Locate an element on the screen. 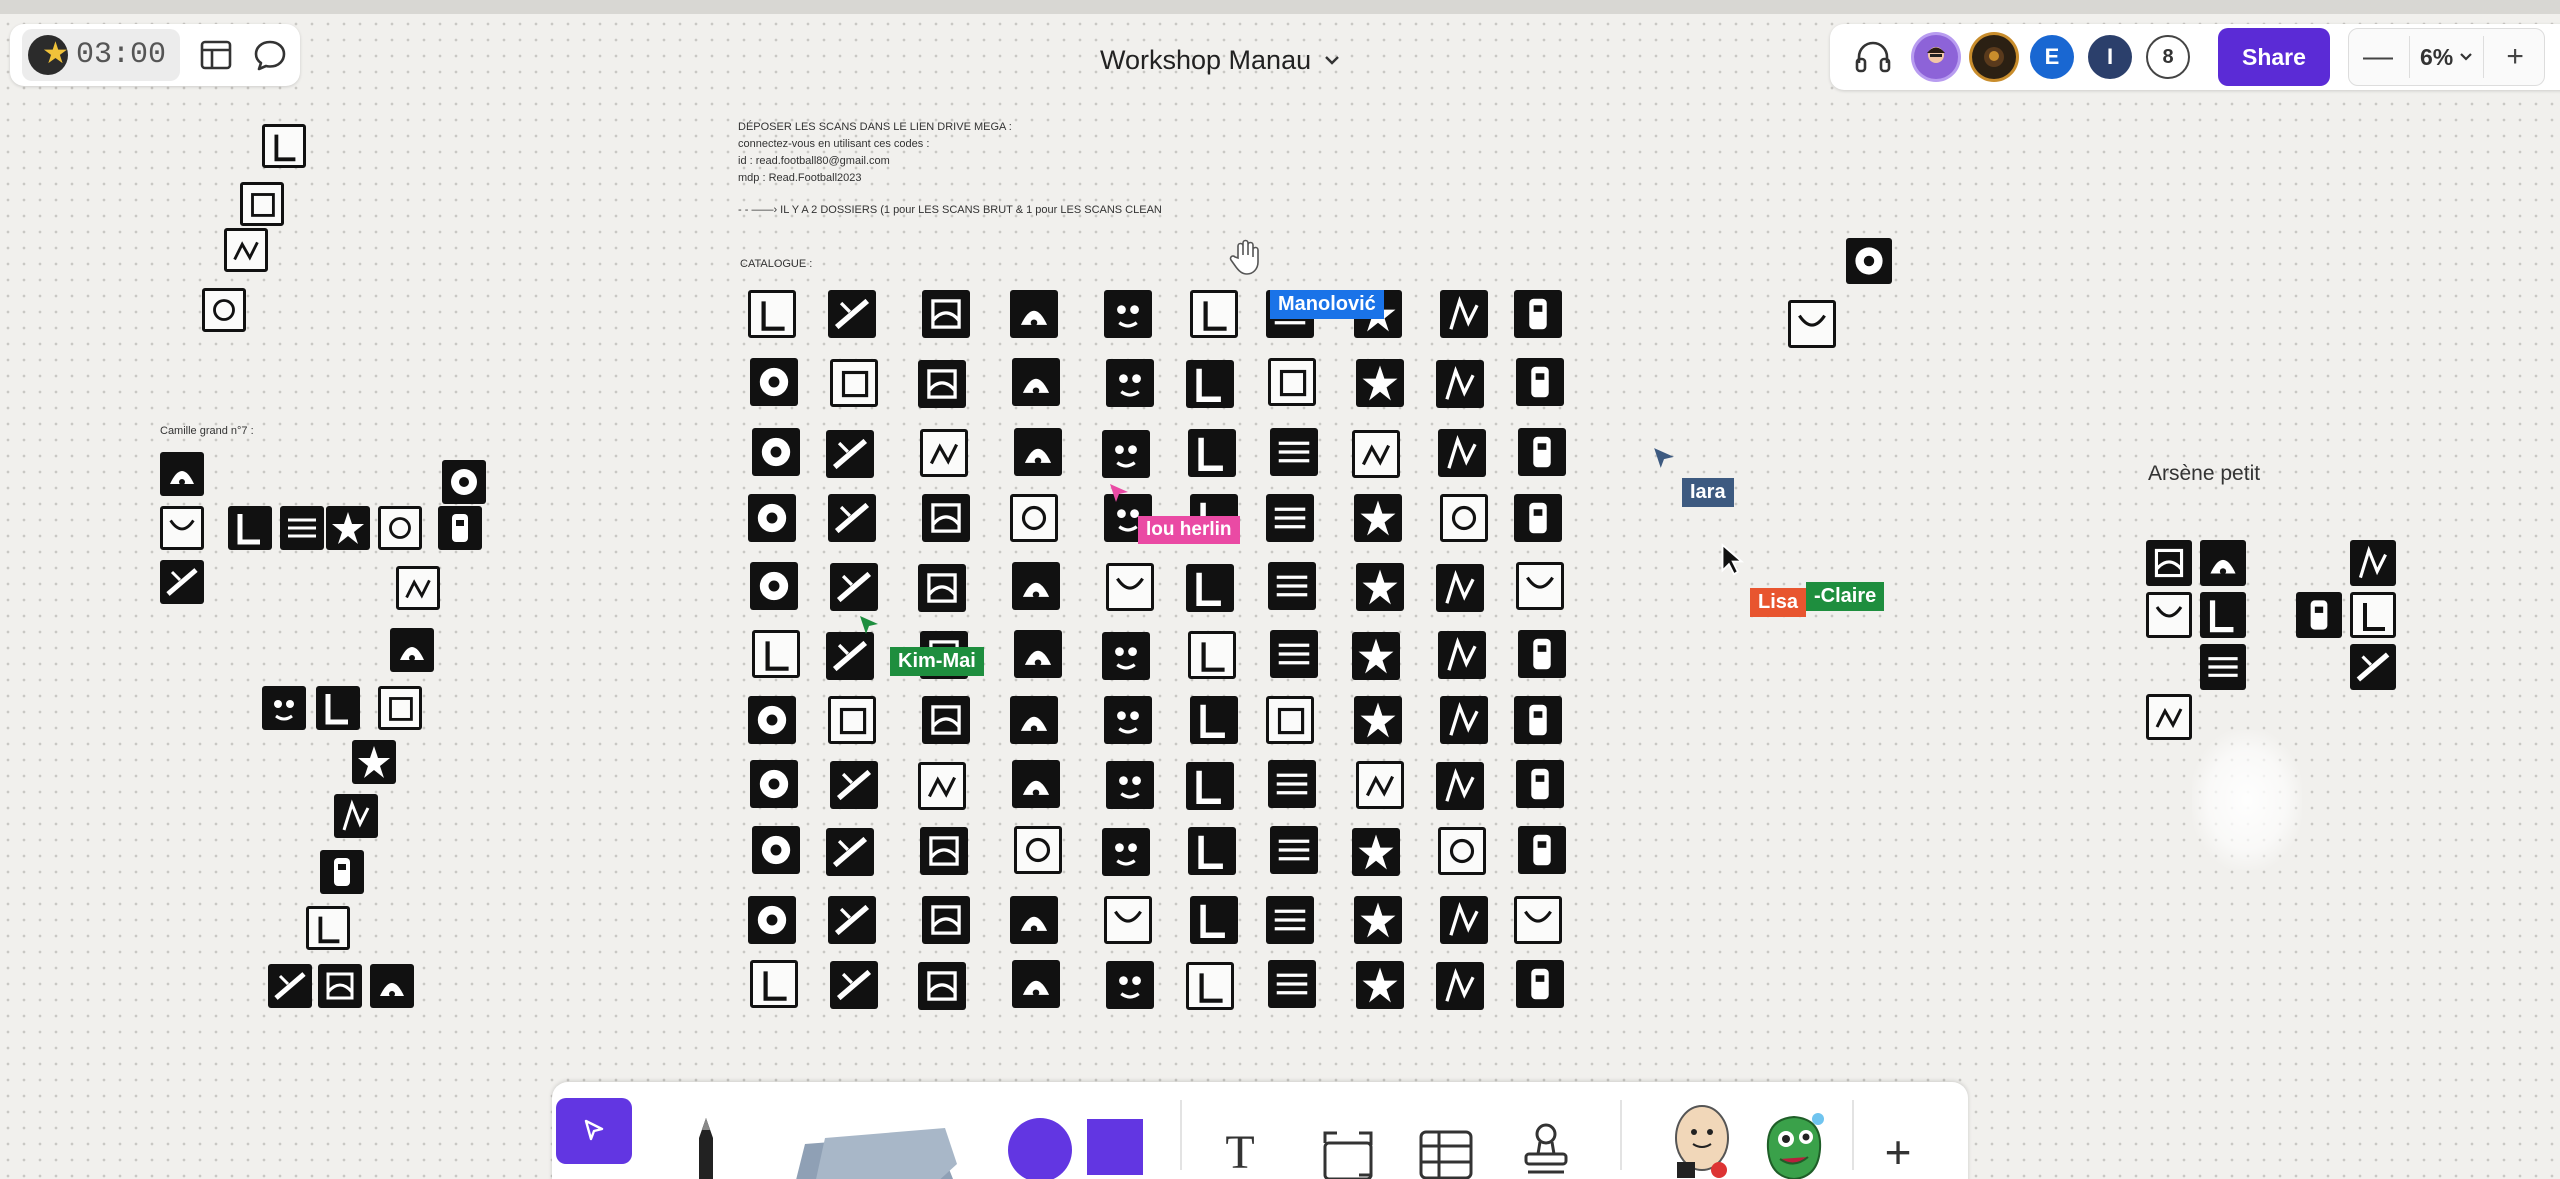  document-title-button: Workshop Manau is located at coordinates (1220, 60).